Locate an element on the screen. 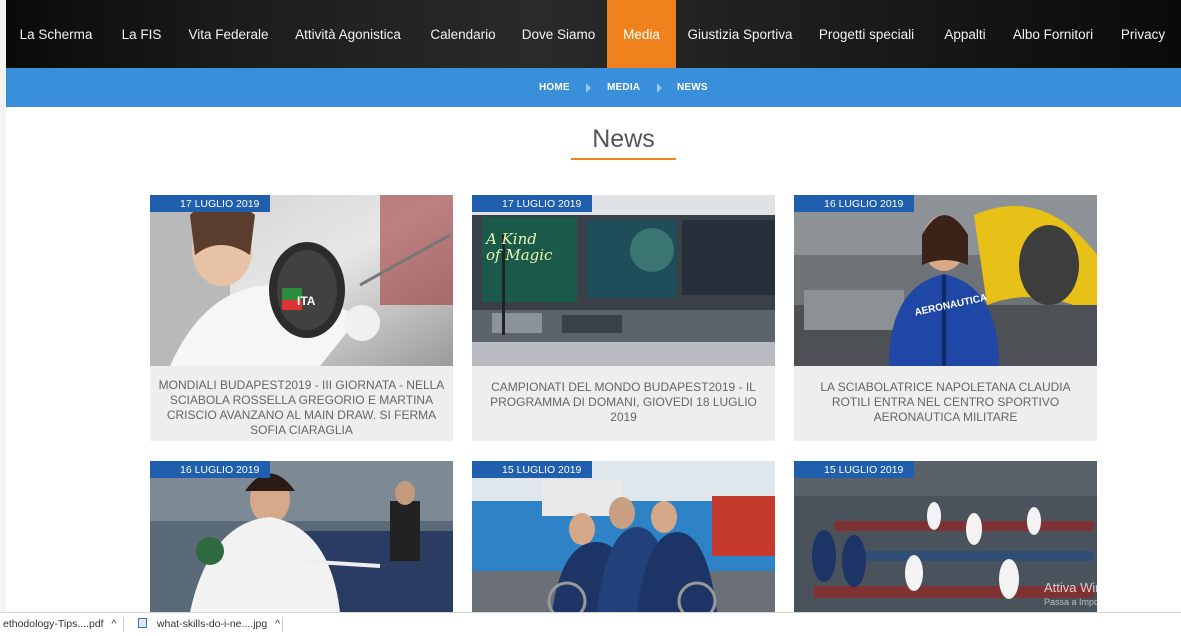 This screenshot has width=1181, height=636. breadcrumb-news: NEWS is located at coordinates (692, 87).